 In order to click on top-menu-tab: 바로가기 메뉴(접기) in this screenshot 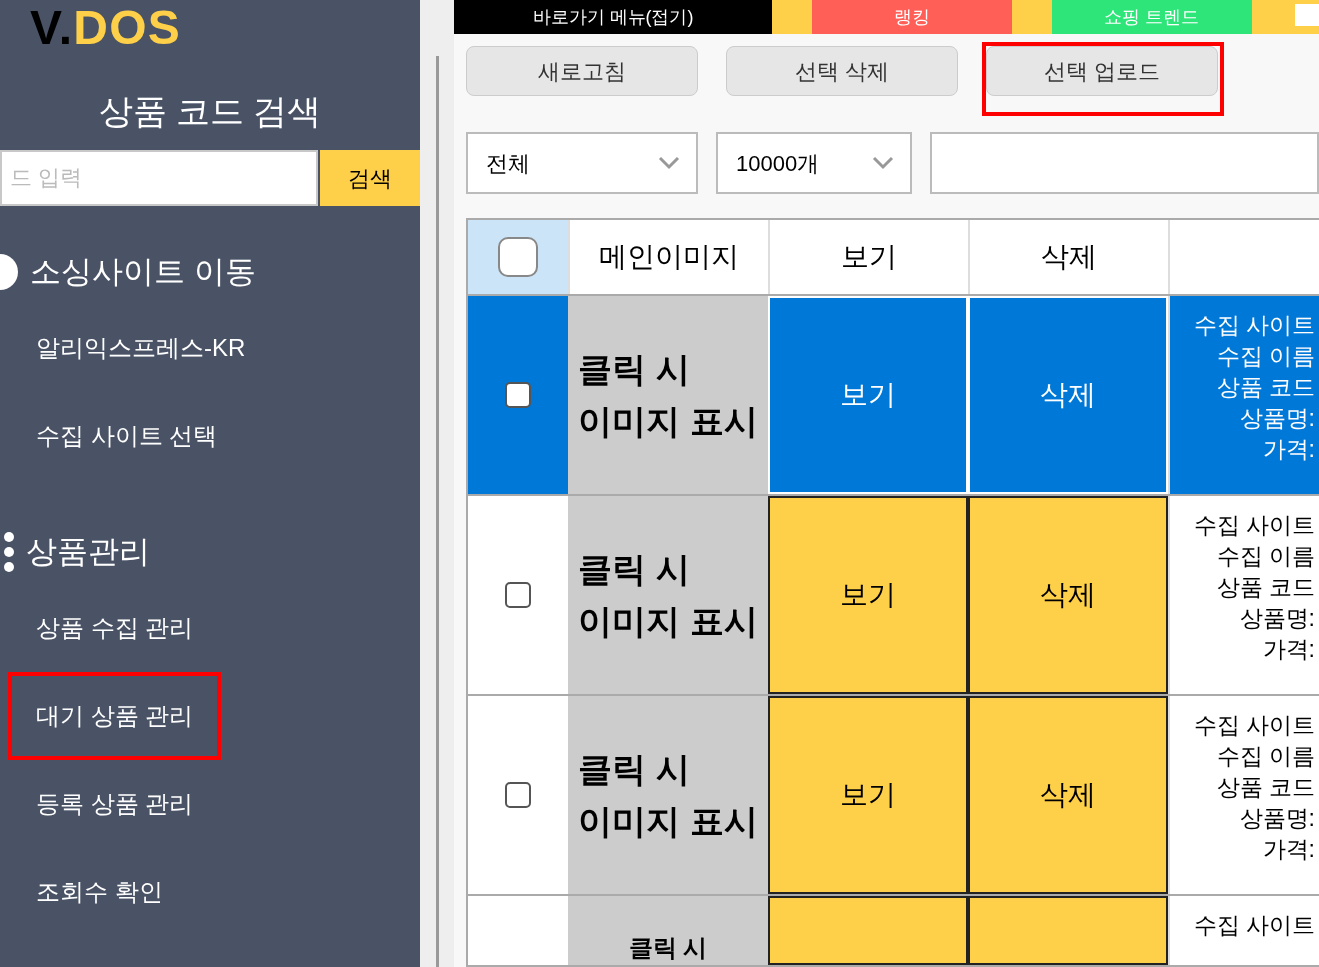, I will do `click(613, 17)`.